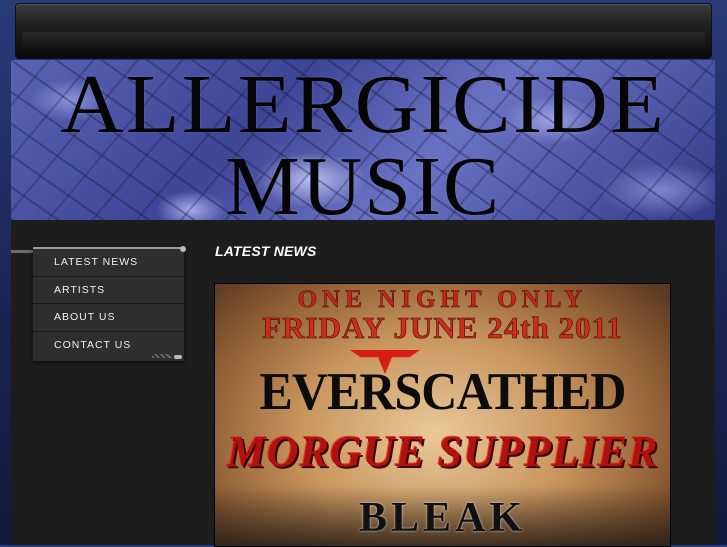 The height and width of the screenshot is (547, 727). I want to click on poster-band-logo-1: EVERSCATHED, so click(443, 391).